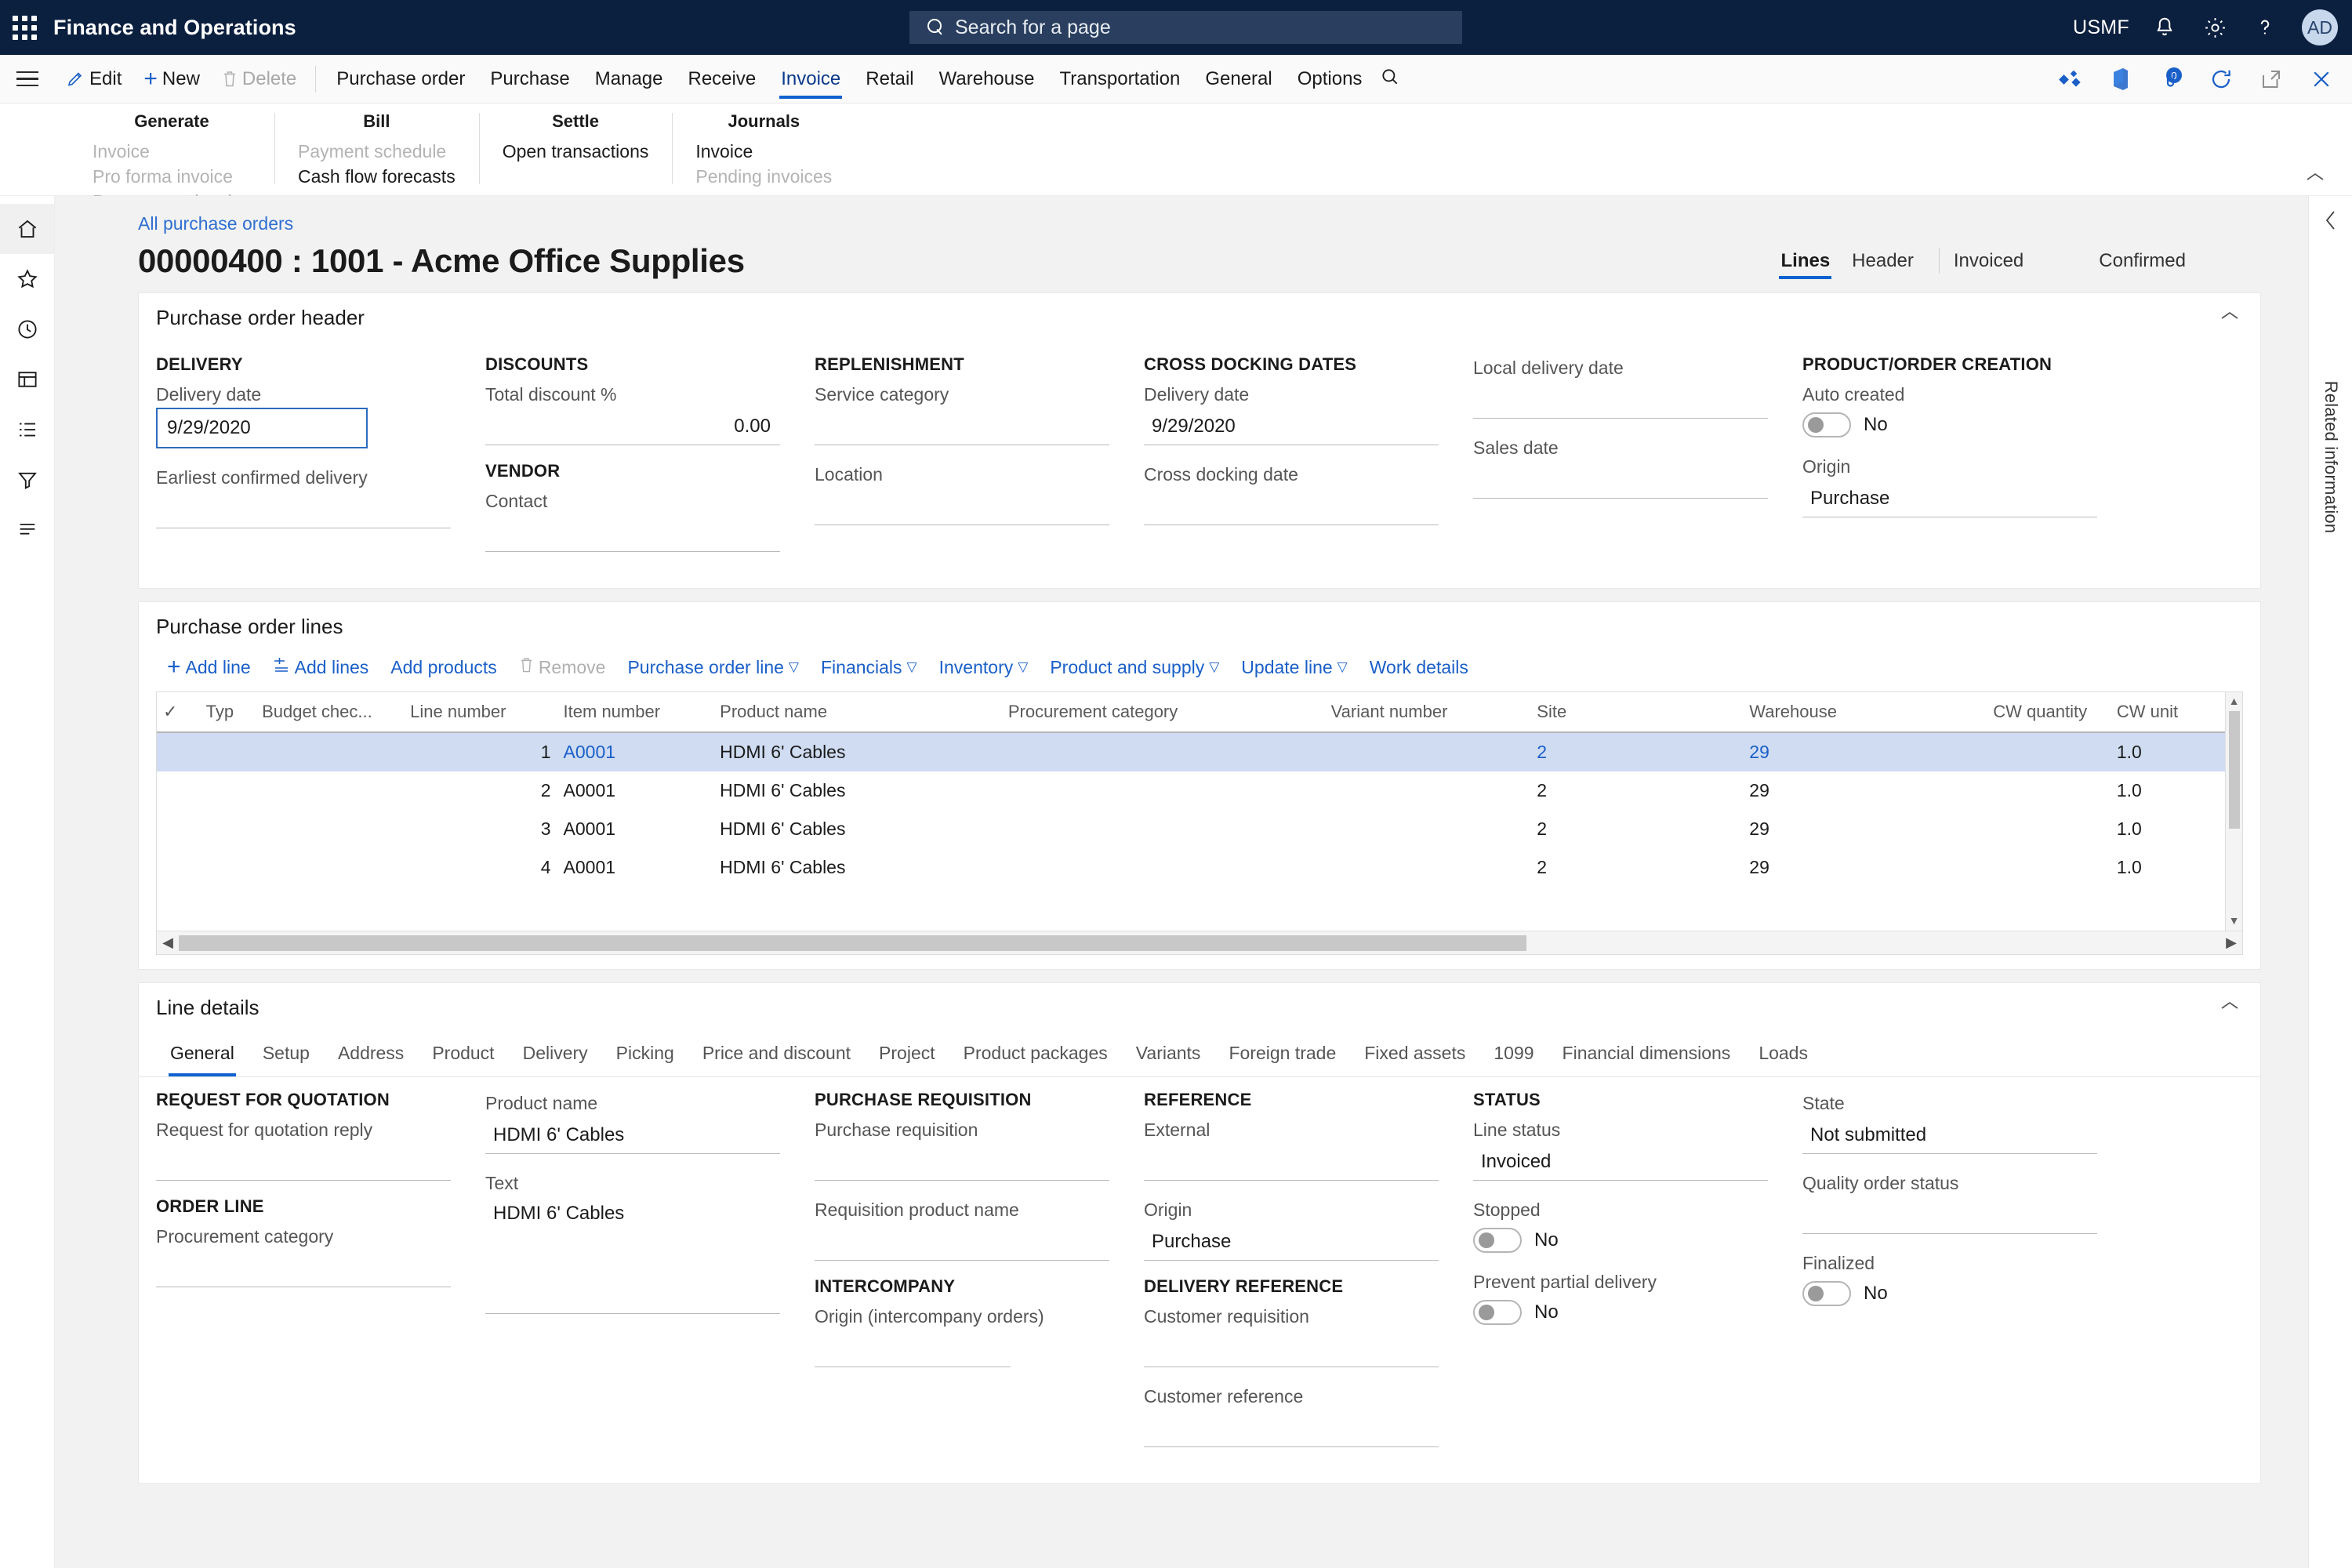 The height and width of the screenshot is (1568, 2352). What do you see at coordinates (2121, 79) in the screenshot?
I see `office-icon` at bounding box center [2121, 79].